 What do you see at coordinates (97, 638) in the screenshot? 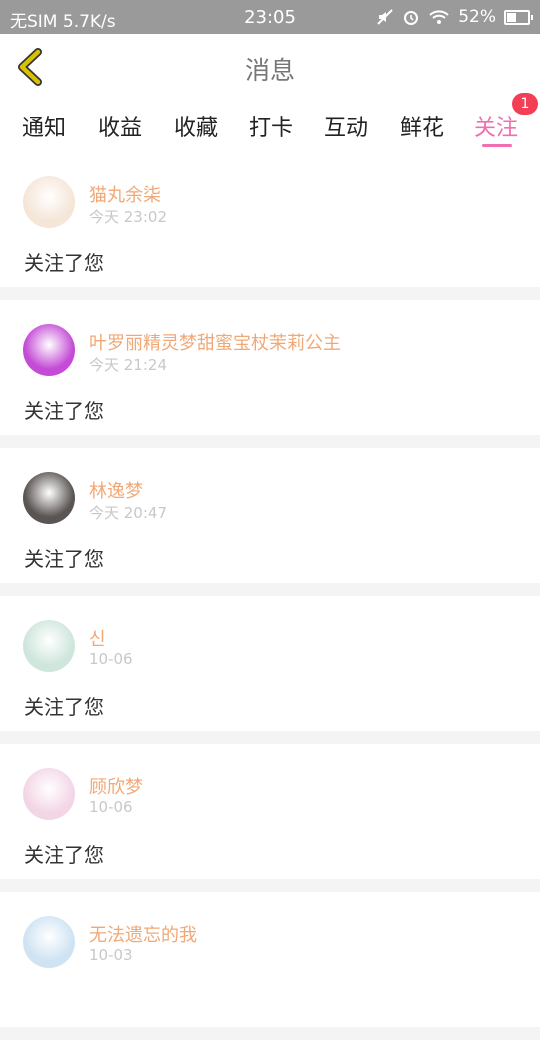
I see `user-name: 신` at bounding box center [97, 638].